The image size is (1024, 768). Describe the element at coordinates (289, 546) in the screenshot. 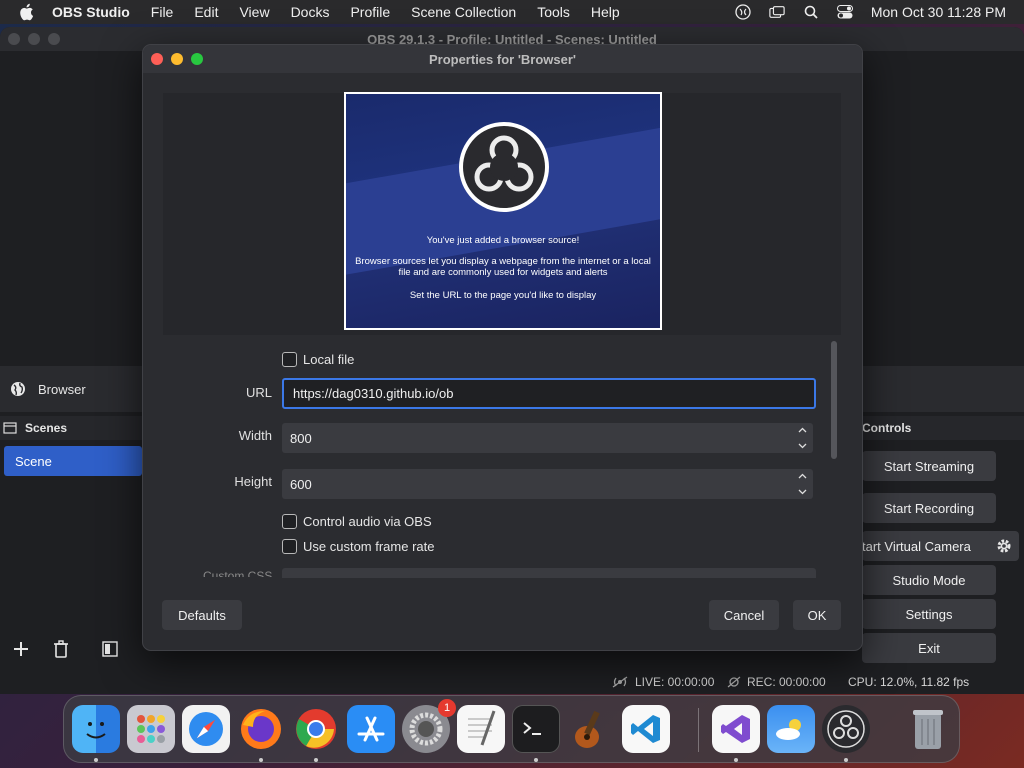

I see `custom-frame-rate-checkbox` at that location.